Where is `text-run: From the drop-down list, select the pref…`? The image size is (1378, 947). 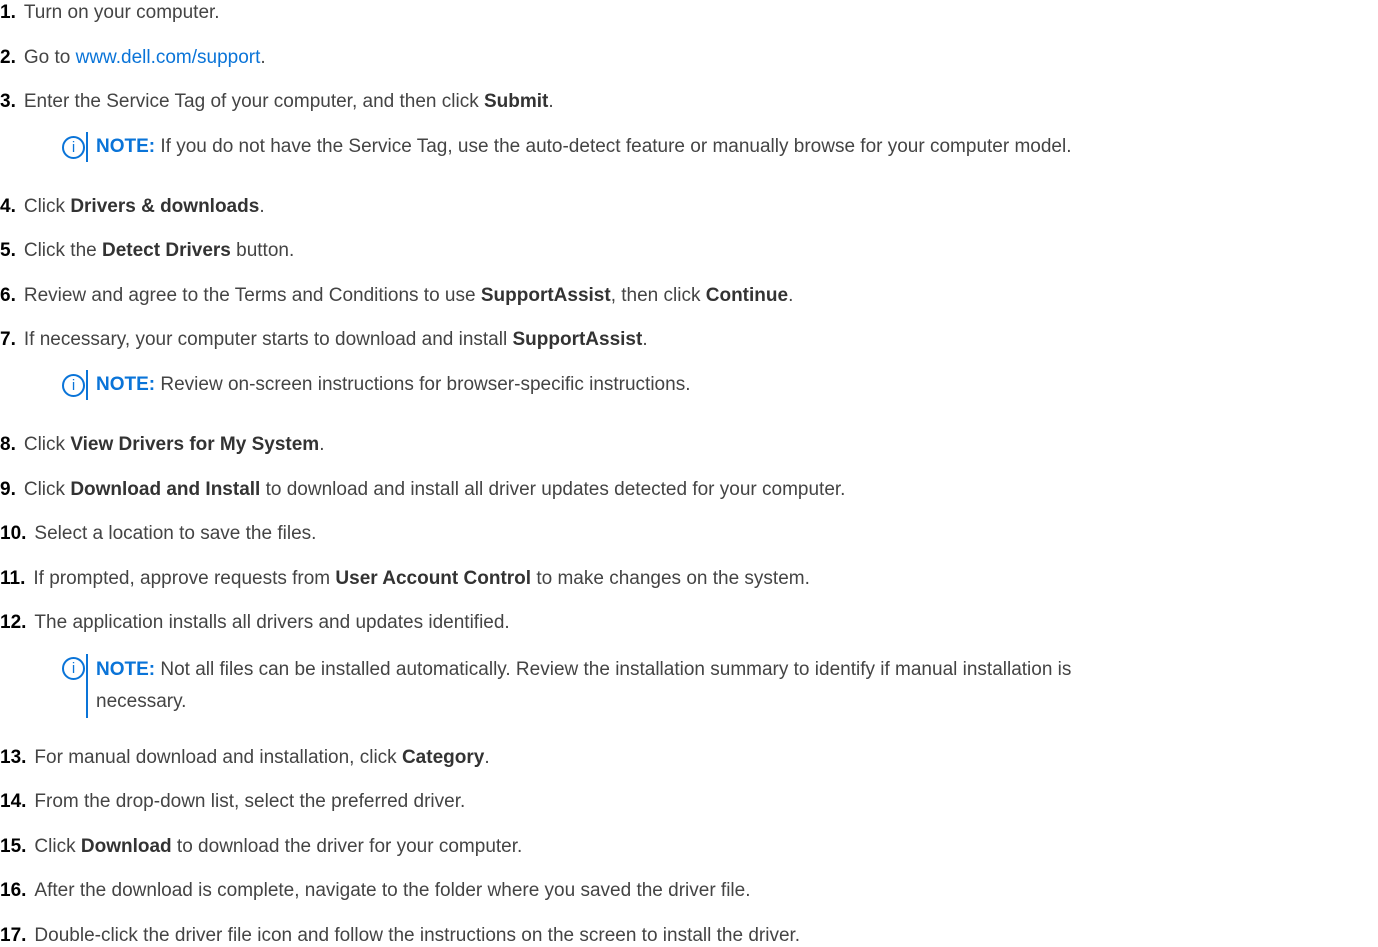 text-run: From the drop-down list, select the pref… is located at coordinates (250, 801).